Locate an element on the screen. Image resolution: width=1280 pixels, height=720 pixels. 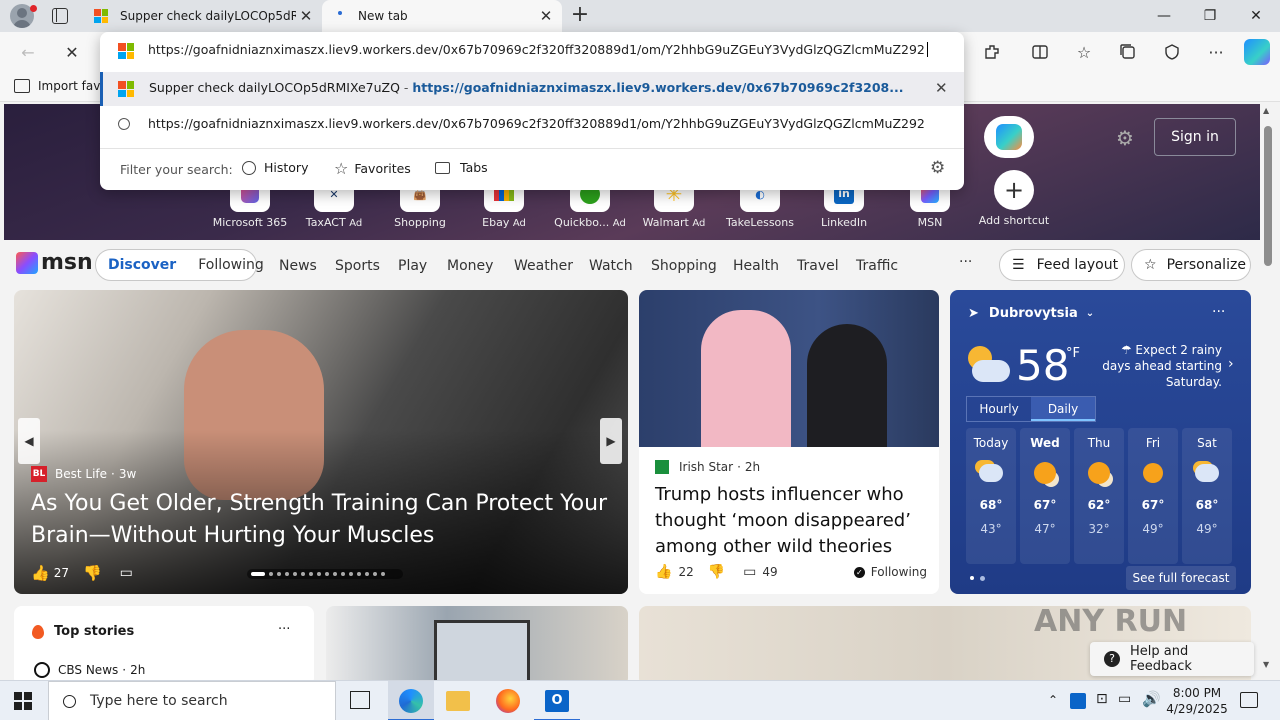
forecast-day: Sat 68° 49° is located at coordinates (1207, 496).